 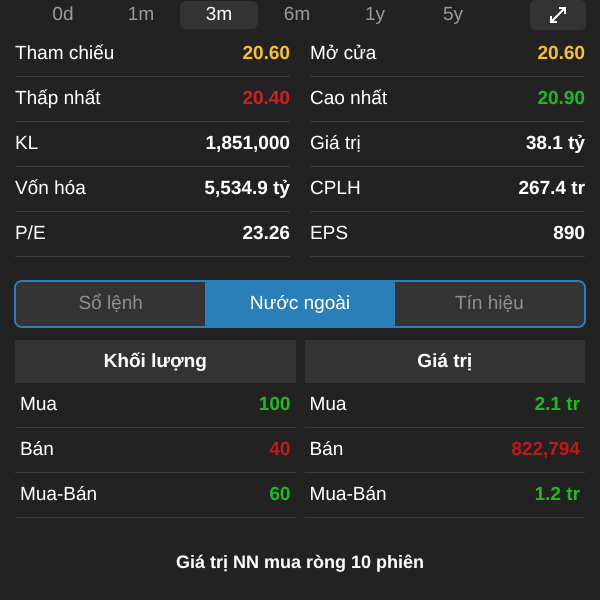 I want to click on row-value: 100, so click(x=274, y=405).